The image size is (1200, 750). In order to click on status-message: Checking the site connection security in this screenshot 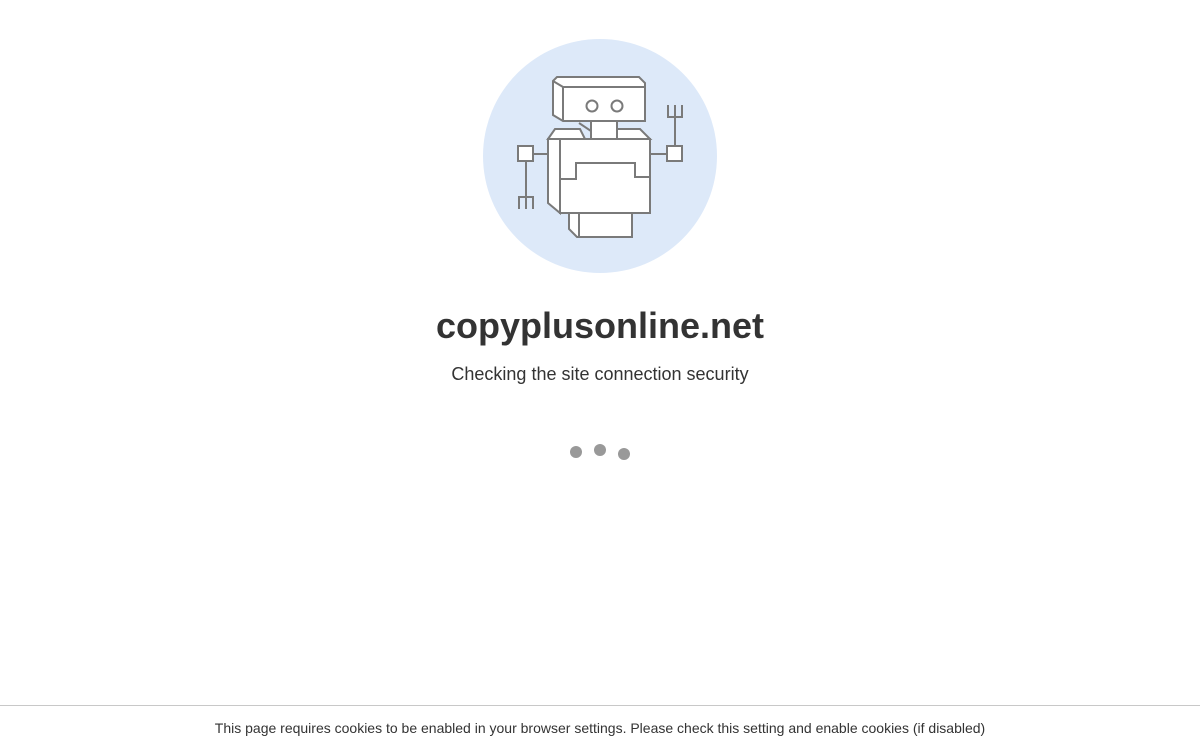, I will do `click(600, 374)`.